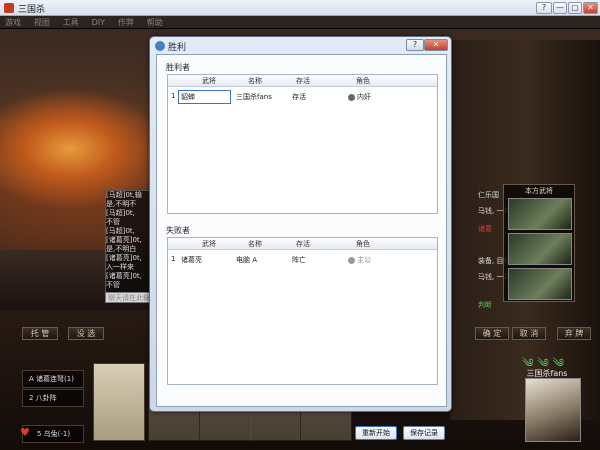  Describe the element at coordinates (364, 260) in the screenshot. I see `role-label: 主公` at that location.